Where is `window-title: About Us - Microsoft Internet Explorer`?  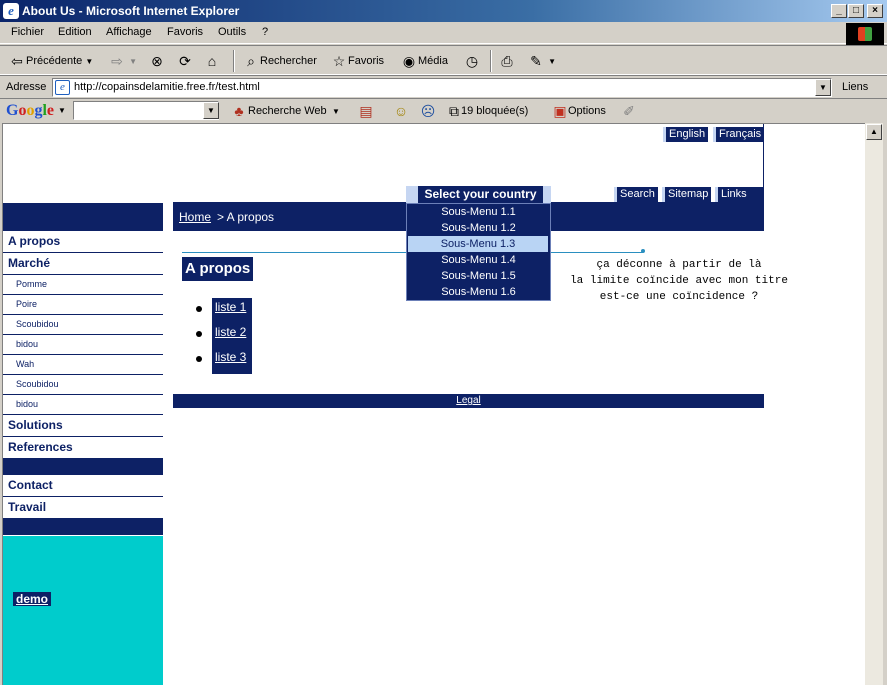
window-title: About Us - Microsoft Internet Explorer is located at coordinates (131, 11).